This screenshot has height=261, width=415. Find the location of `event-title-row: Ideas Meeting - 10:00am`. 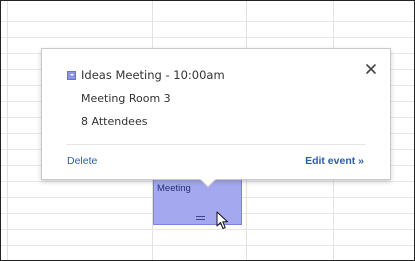

event-title-row: Ideas Meeting - 10:00am is located at coordinates (146, 75).